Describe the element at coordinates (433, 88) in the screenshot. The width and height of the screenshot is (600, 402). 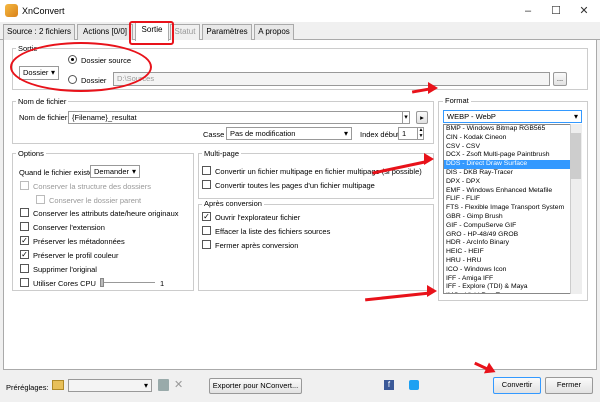
I see `arrow-format-head` at that location.